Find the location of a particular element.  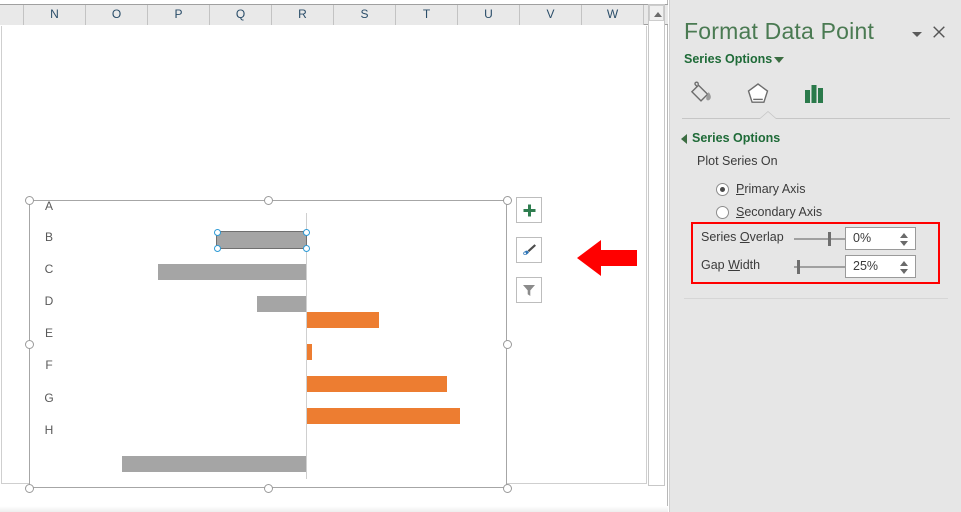

vertical-scrollbar is located at coordinates (656, 245).